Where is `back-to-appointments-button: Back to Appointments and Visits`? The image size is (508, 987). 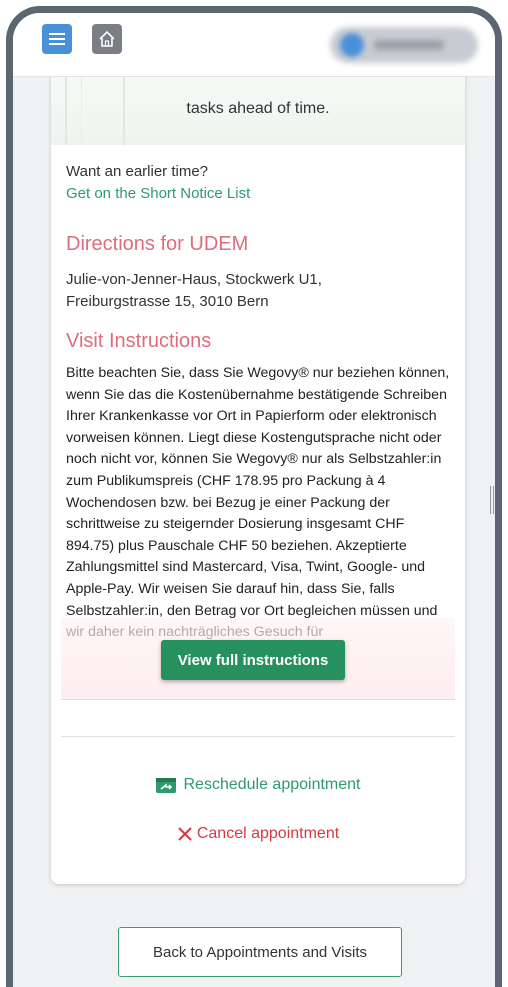 back-to-appointments-button: Back to Appointments and Visits is located at coordinates (260, 952).